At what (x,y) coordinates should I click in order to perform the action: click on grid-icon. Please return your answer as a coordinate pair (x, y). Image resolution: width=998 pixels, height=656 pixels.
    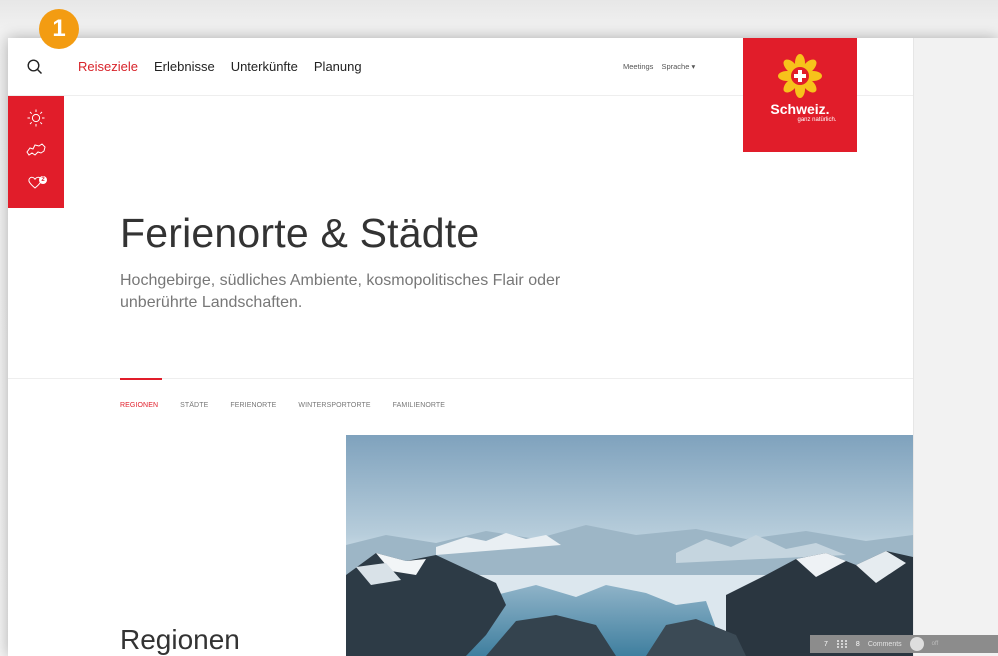
    Looking at the image, I should click on (842, 644).